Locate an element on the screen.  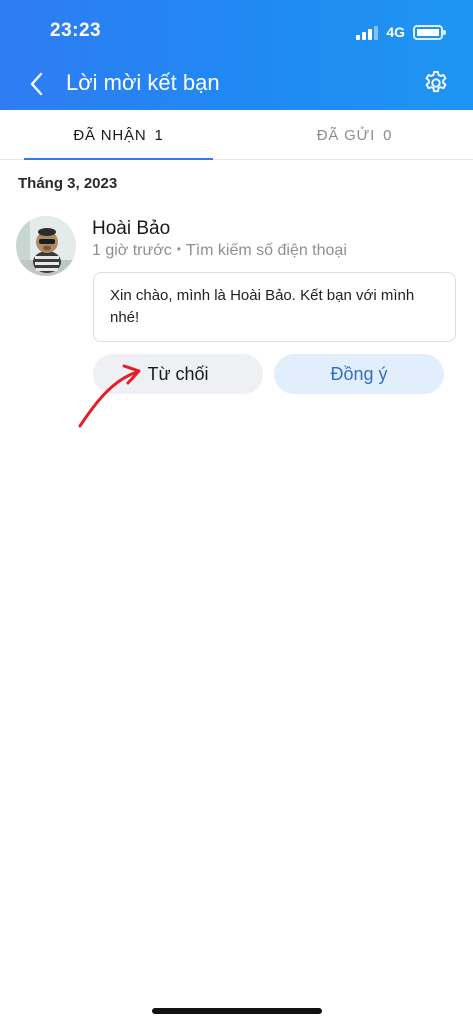
sender-name: Hoài Bảo is located at coordinates (131, 229).